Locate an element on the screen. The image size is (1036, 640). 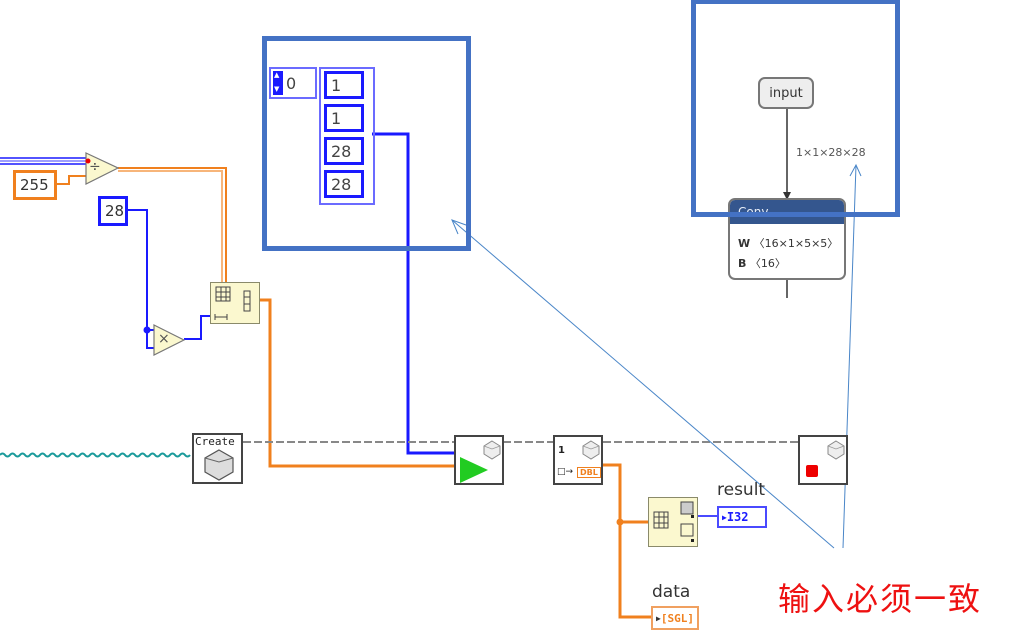
data-type: SGL is located at coordinates (677, 618).